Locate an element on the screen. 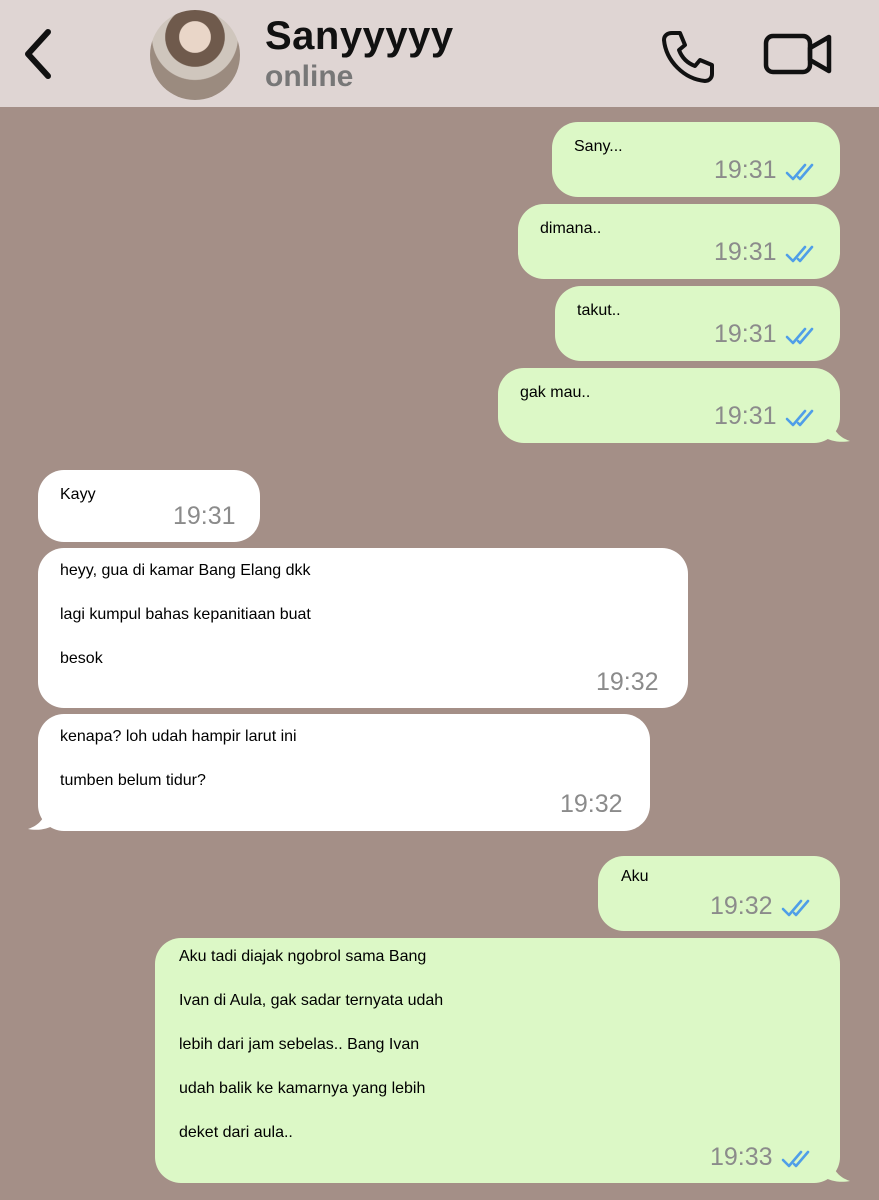  video-call-button is located at coordinates (798, 54).